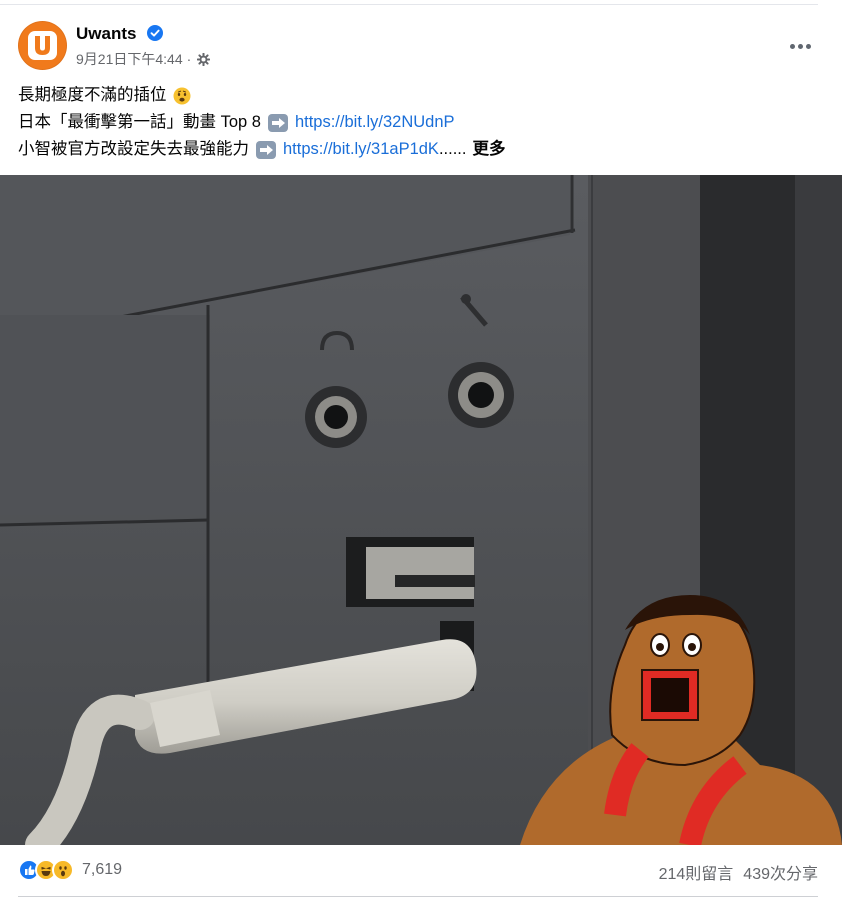 The height and width of the screenshot is (900, 842). I want to click on post-caption: 長期極度不滿的插位, so click(92, 95).